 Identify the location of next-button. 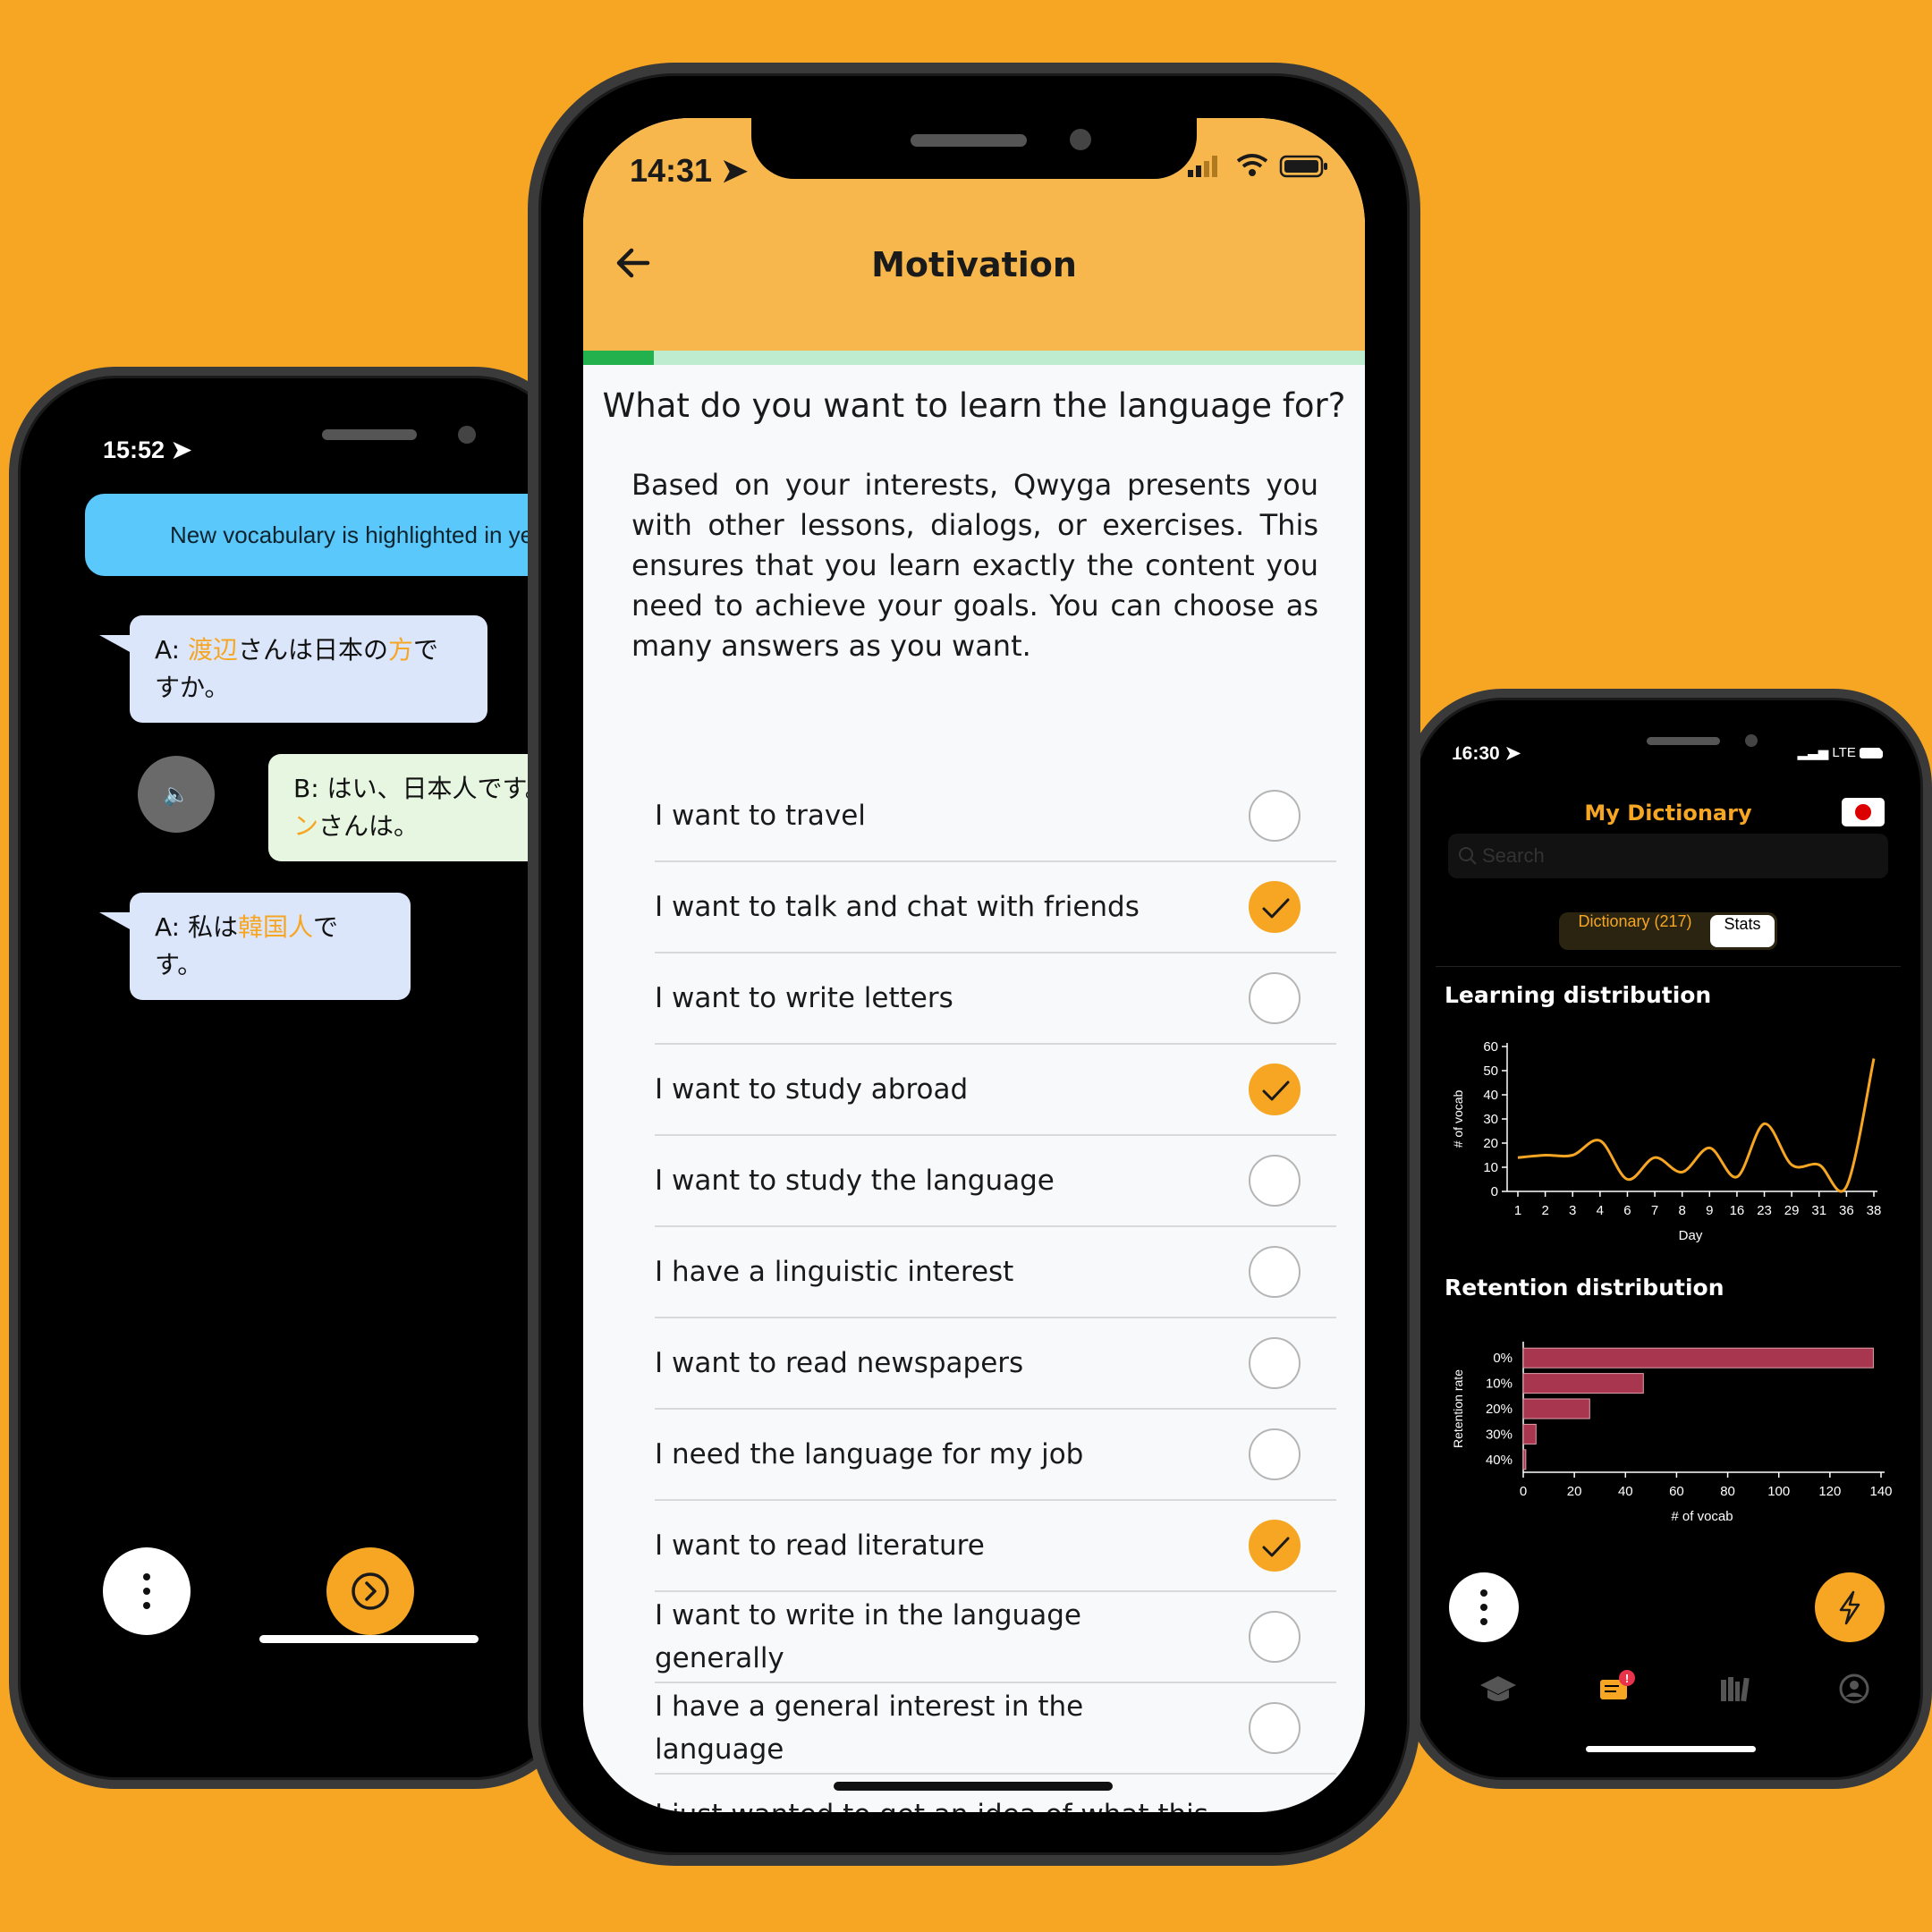
(370, 1591).